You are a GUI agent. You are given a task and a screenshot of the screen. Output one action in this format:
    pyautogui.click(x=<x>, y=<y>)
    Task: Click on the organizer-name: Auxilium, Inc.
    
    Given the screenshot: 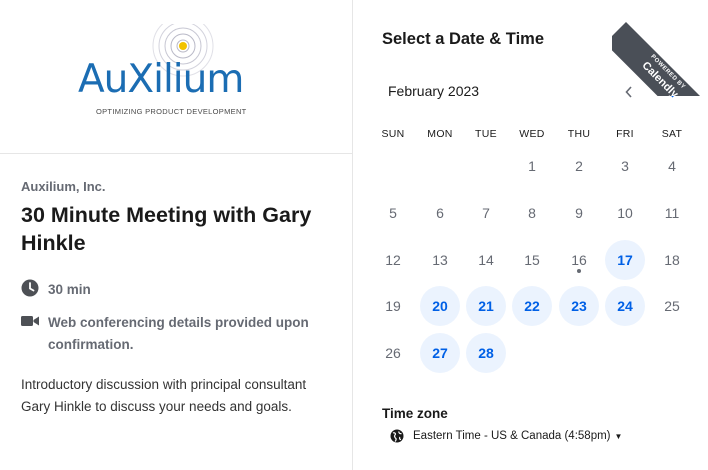 What is the action you would take?
    pyautogui.click(x=63, y=186)
    